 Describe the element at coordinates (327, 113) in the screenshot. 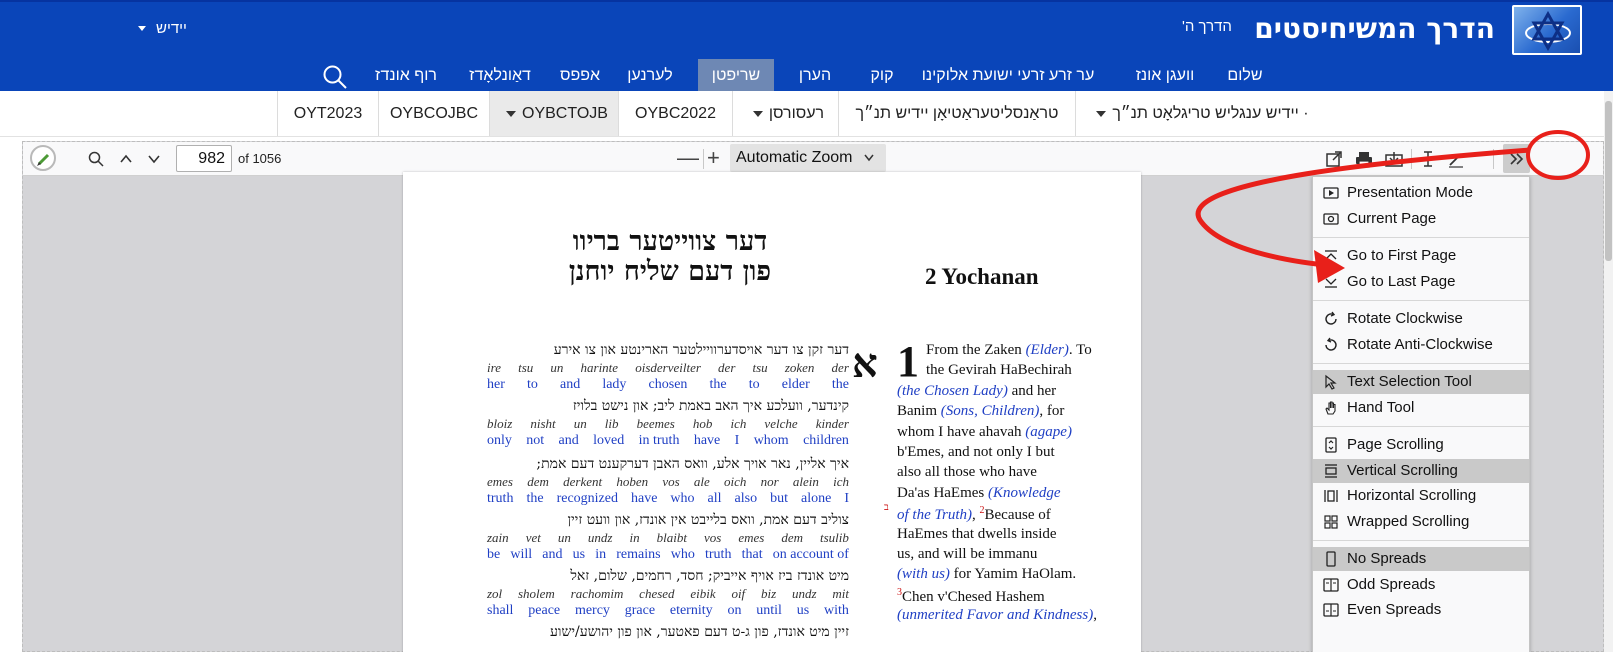

I see `subnav-item-oyt2023: OYT2023` at that location.